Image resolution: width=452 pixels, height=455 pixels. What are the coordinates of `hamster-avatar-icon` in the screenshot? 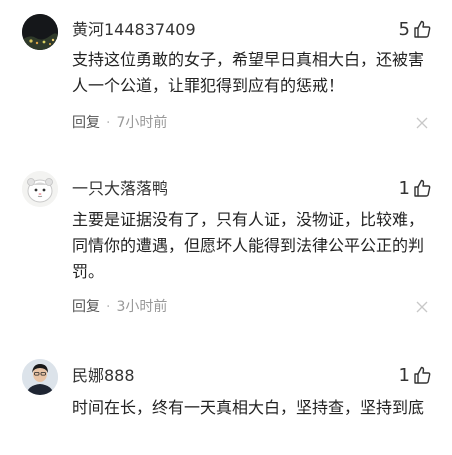 It's located at (40, 189).